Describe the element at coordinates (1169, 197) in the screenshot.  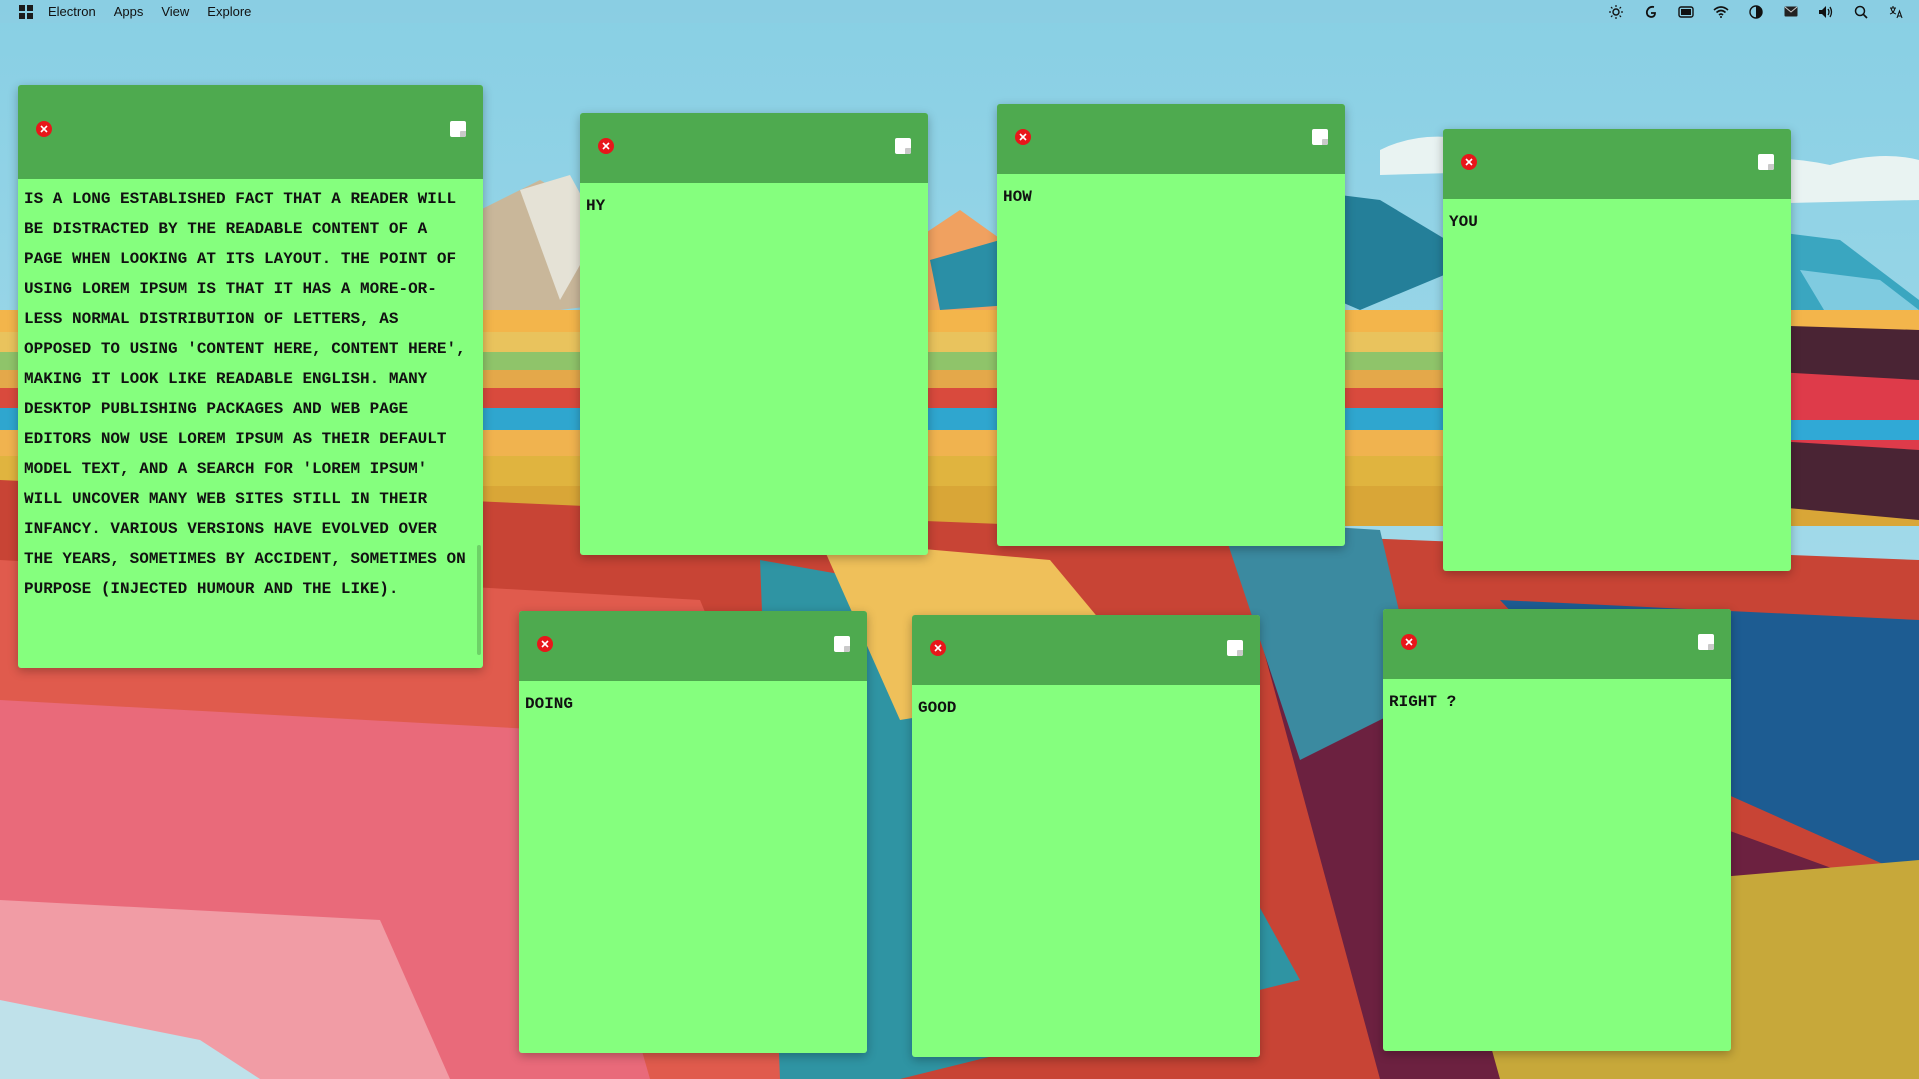
I see `note-text: HOW` at that location.